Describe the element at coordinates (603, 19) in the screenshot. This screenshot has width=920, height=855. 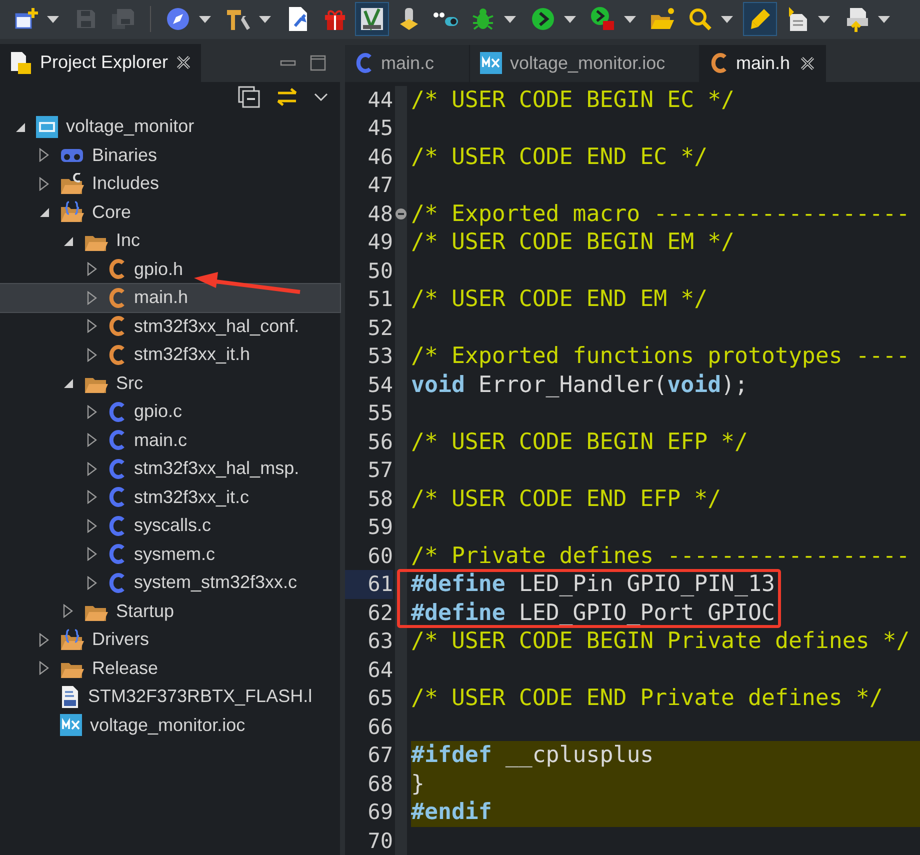
I see `run-stop-icon` at that location.